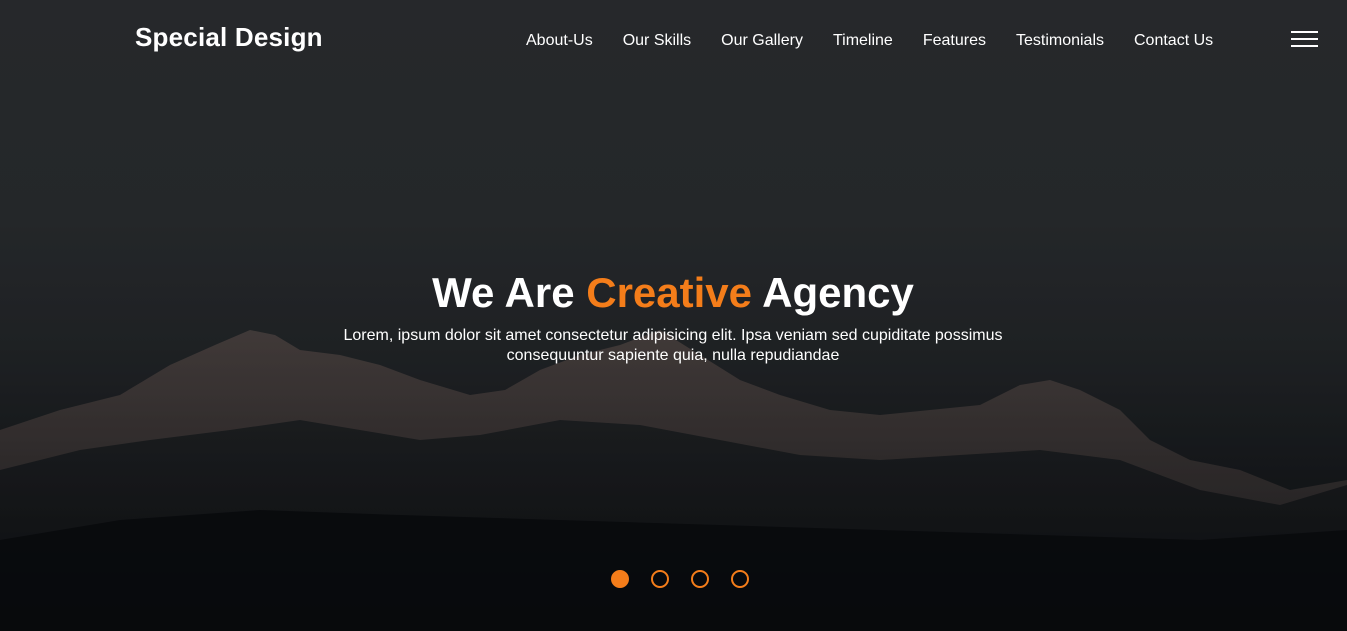  Describe the element at coordinates (509, 292) in the screenshot. I see `hero-title-part1: We Are` at that location.